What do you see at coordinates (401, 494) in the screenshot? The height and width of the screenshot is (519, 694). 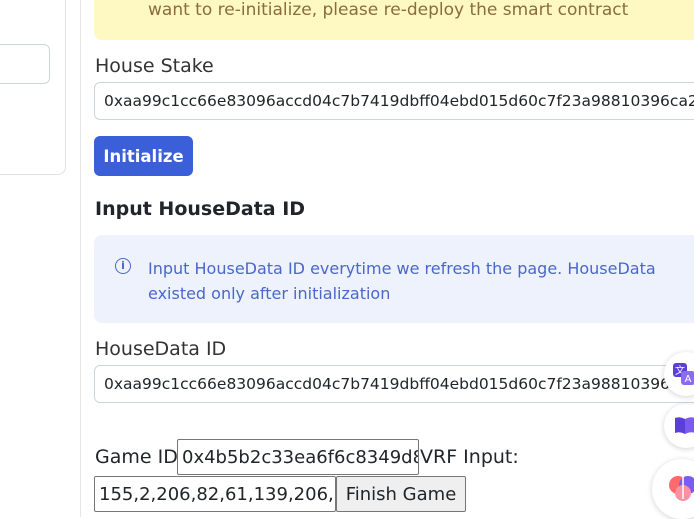 I see `finish-game-button: Finish Game` at bounding box center [401, 494].